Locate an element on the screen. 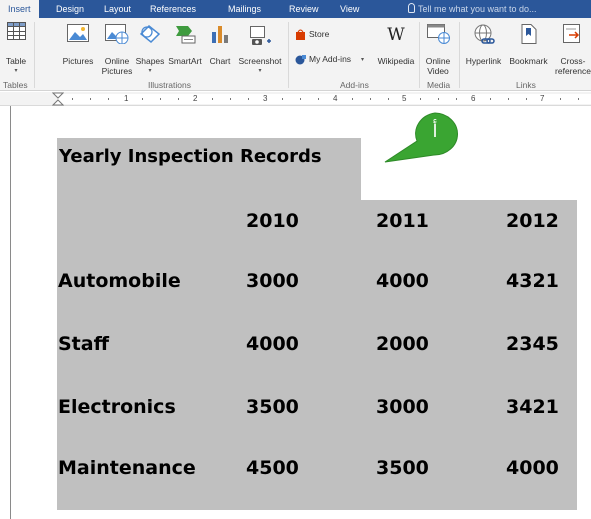  cell-value: 4500 is located at coordinates (272, 468).